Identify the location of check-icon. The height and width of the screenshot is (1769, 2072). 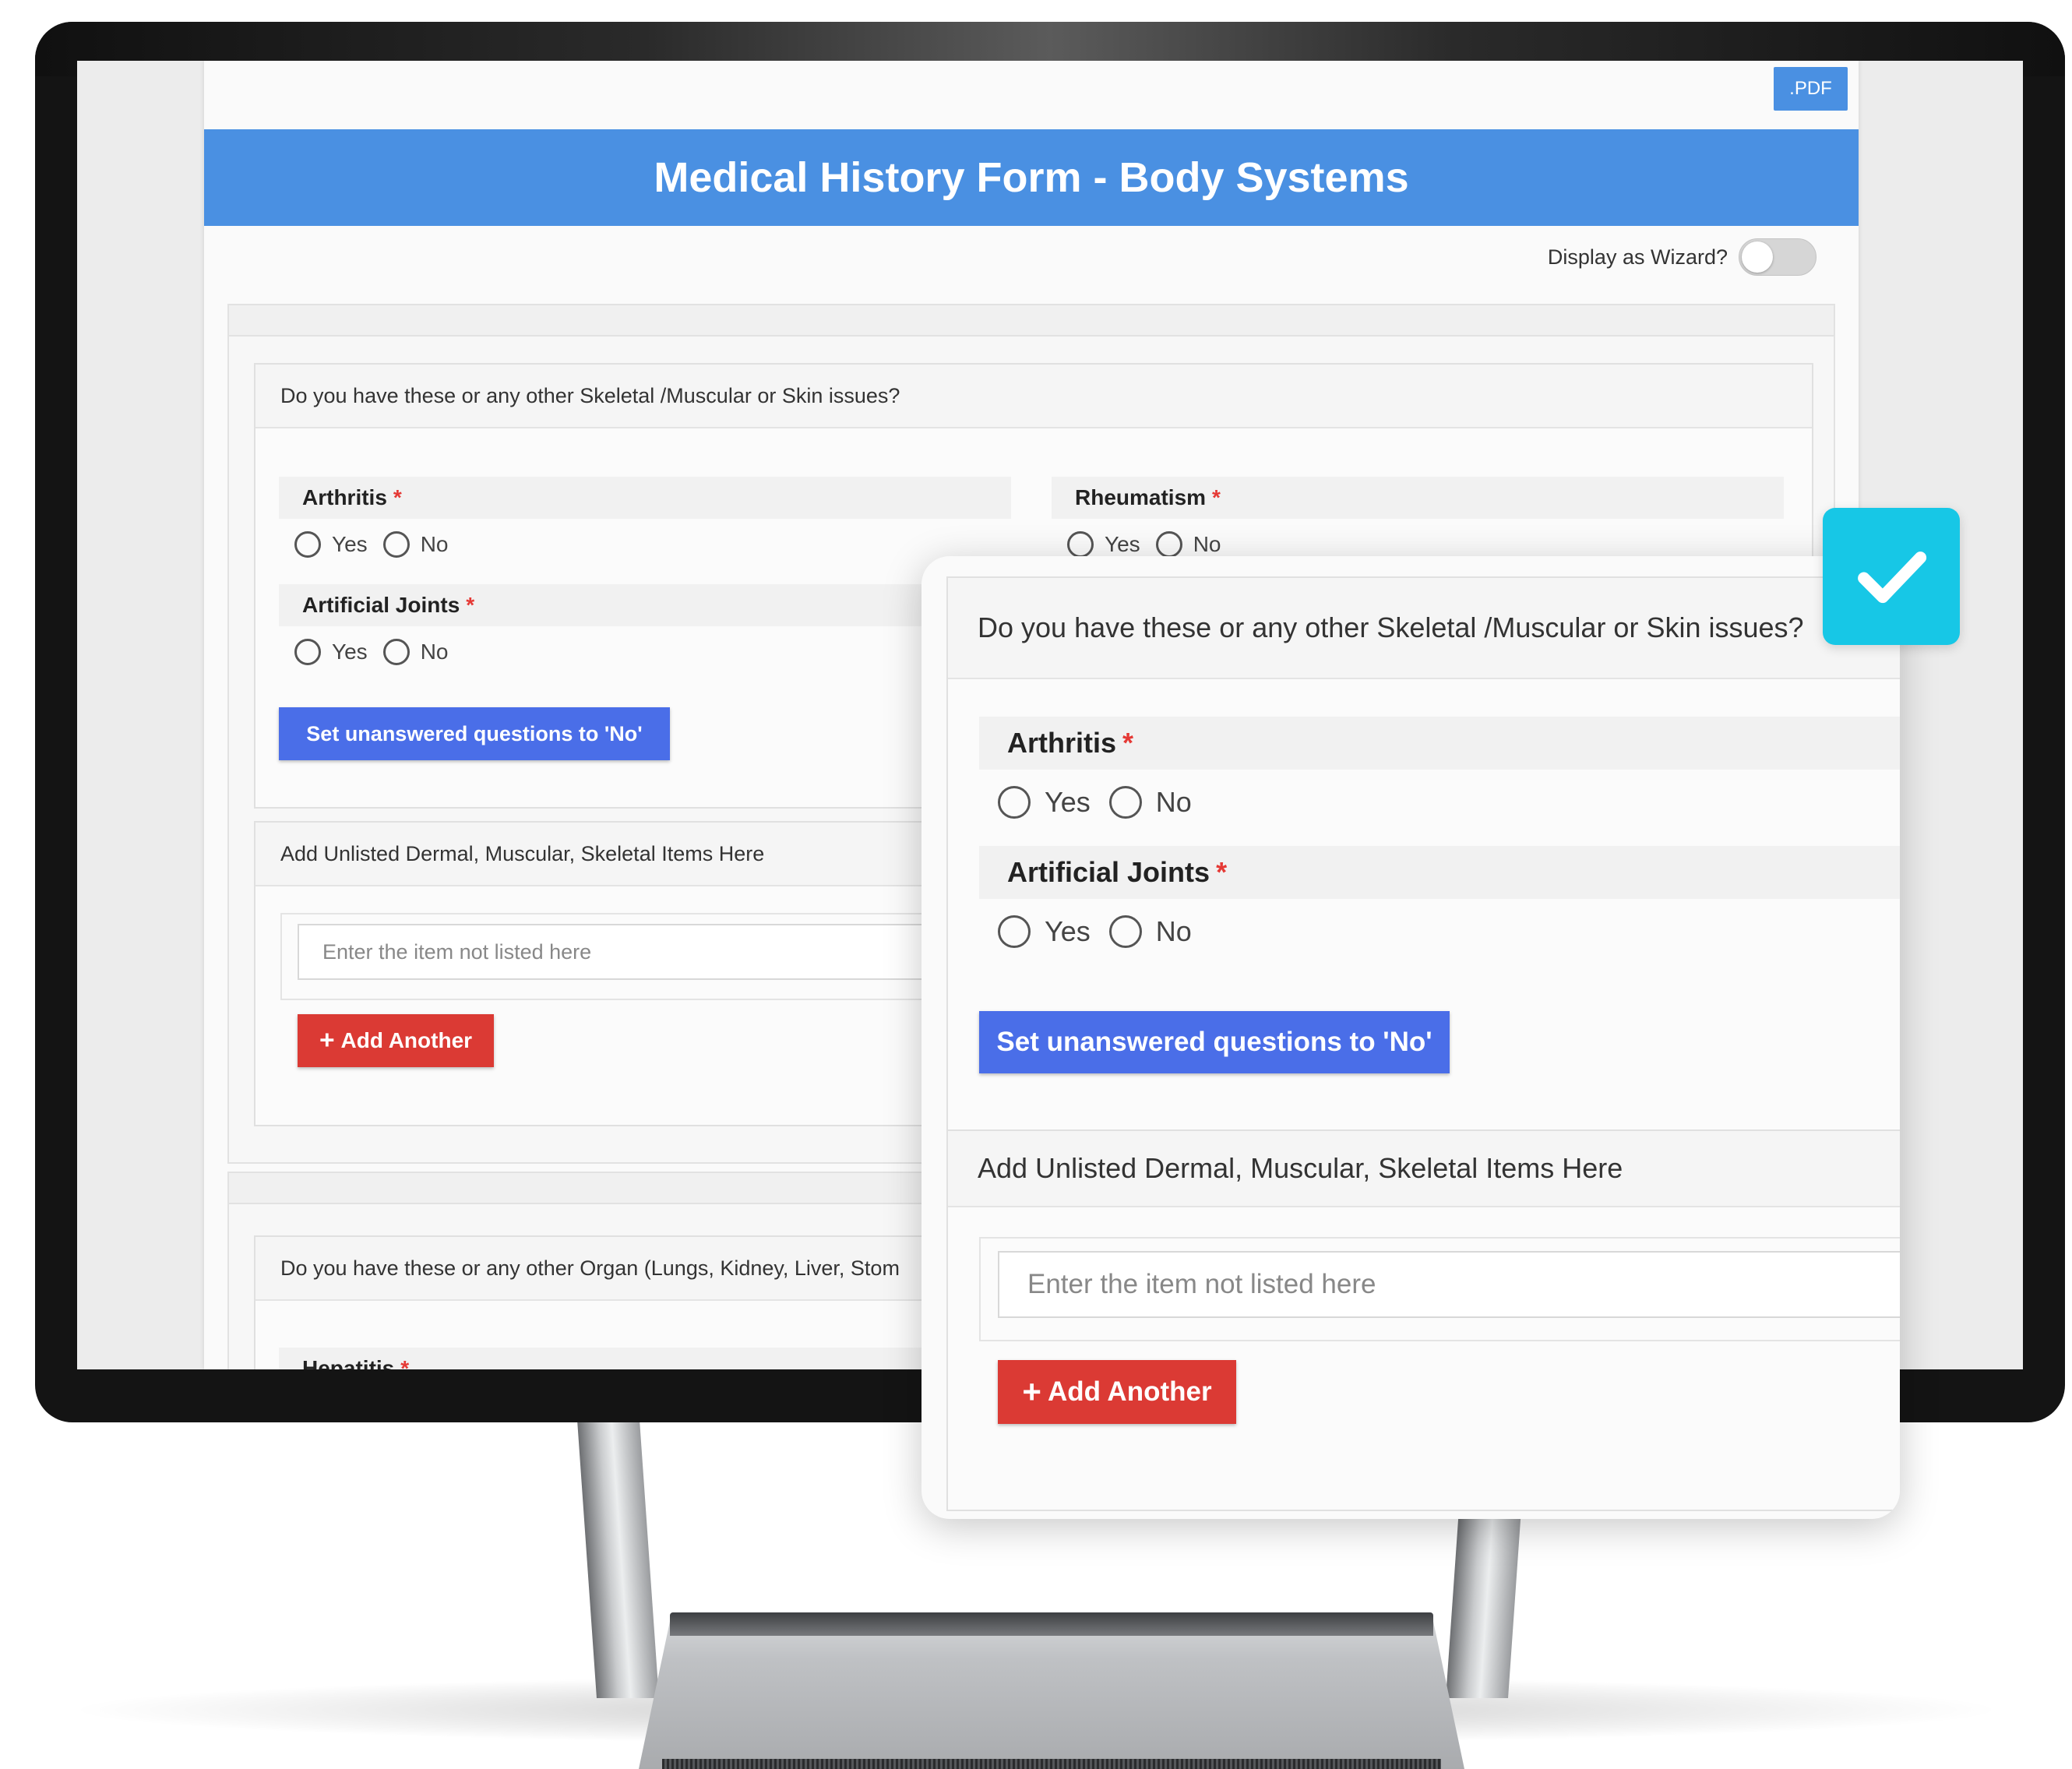
(1892, 577).